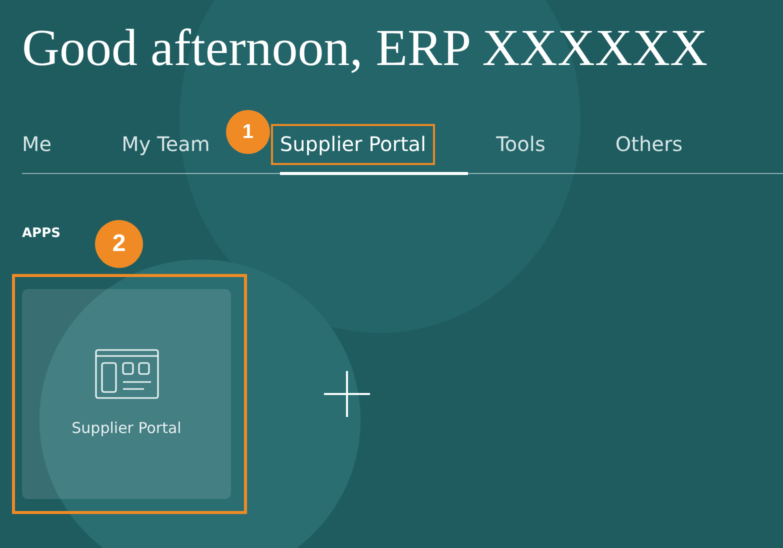 Image resolution: width=783 pixels, height=548 pixels. I want to click on tab: Tools, so click(521, 144).